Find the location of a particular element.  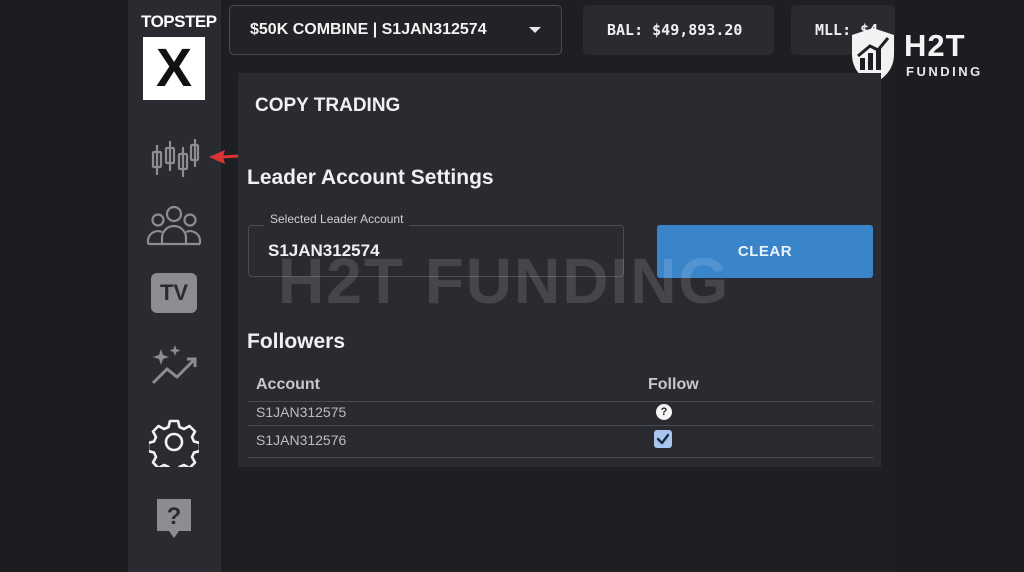

sidebar-item-insights is located at coordinates (174, 365).